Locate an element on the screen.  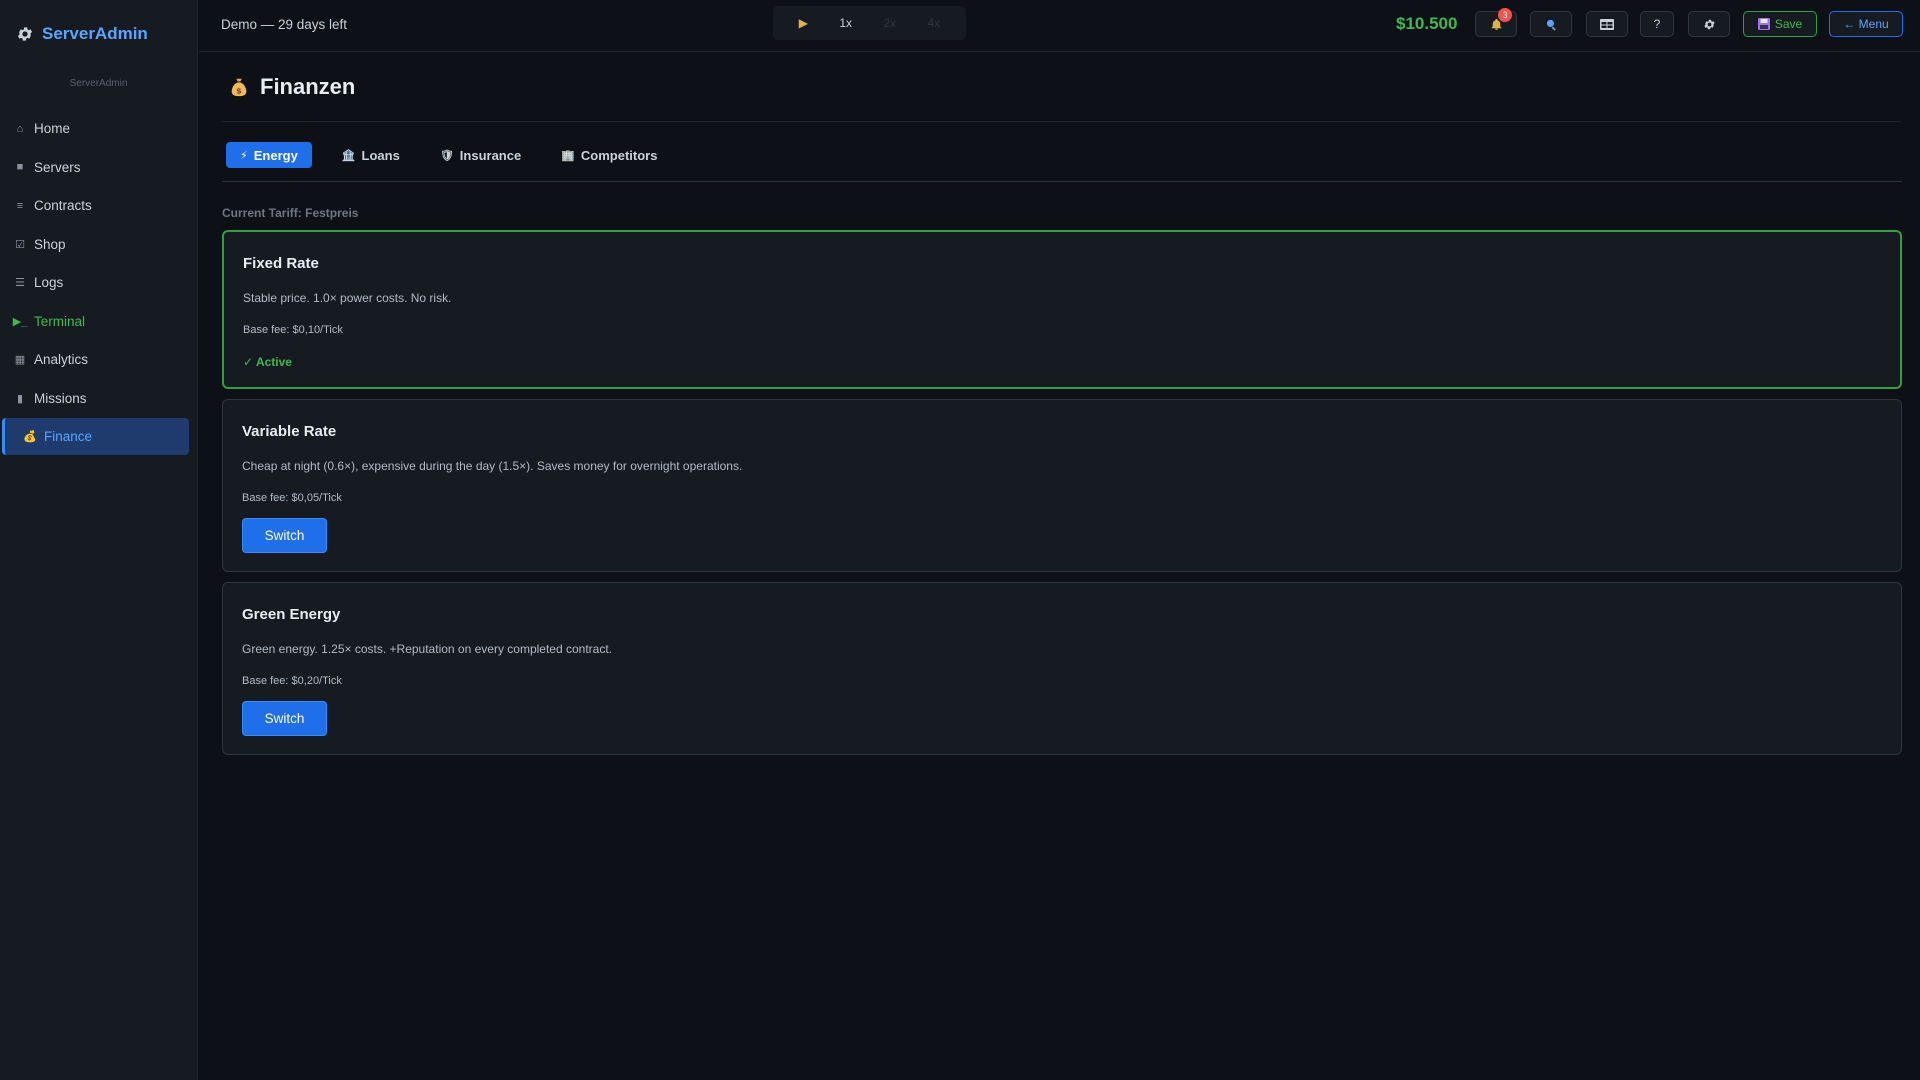
settings-button is located at coordinates (1709, 24).